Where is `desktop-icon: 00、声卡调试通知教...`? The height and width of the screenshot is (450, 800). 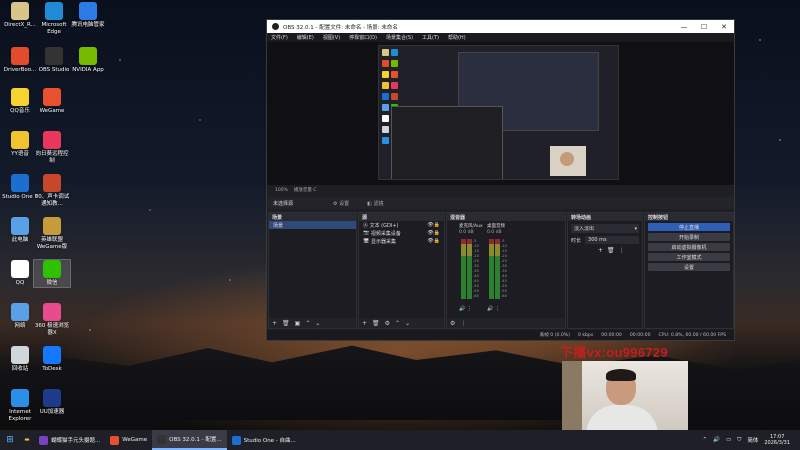
desktop-icon: 00、声卡调试通知教... is located at coordinates (52, 190).